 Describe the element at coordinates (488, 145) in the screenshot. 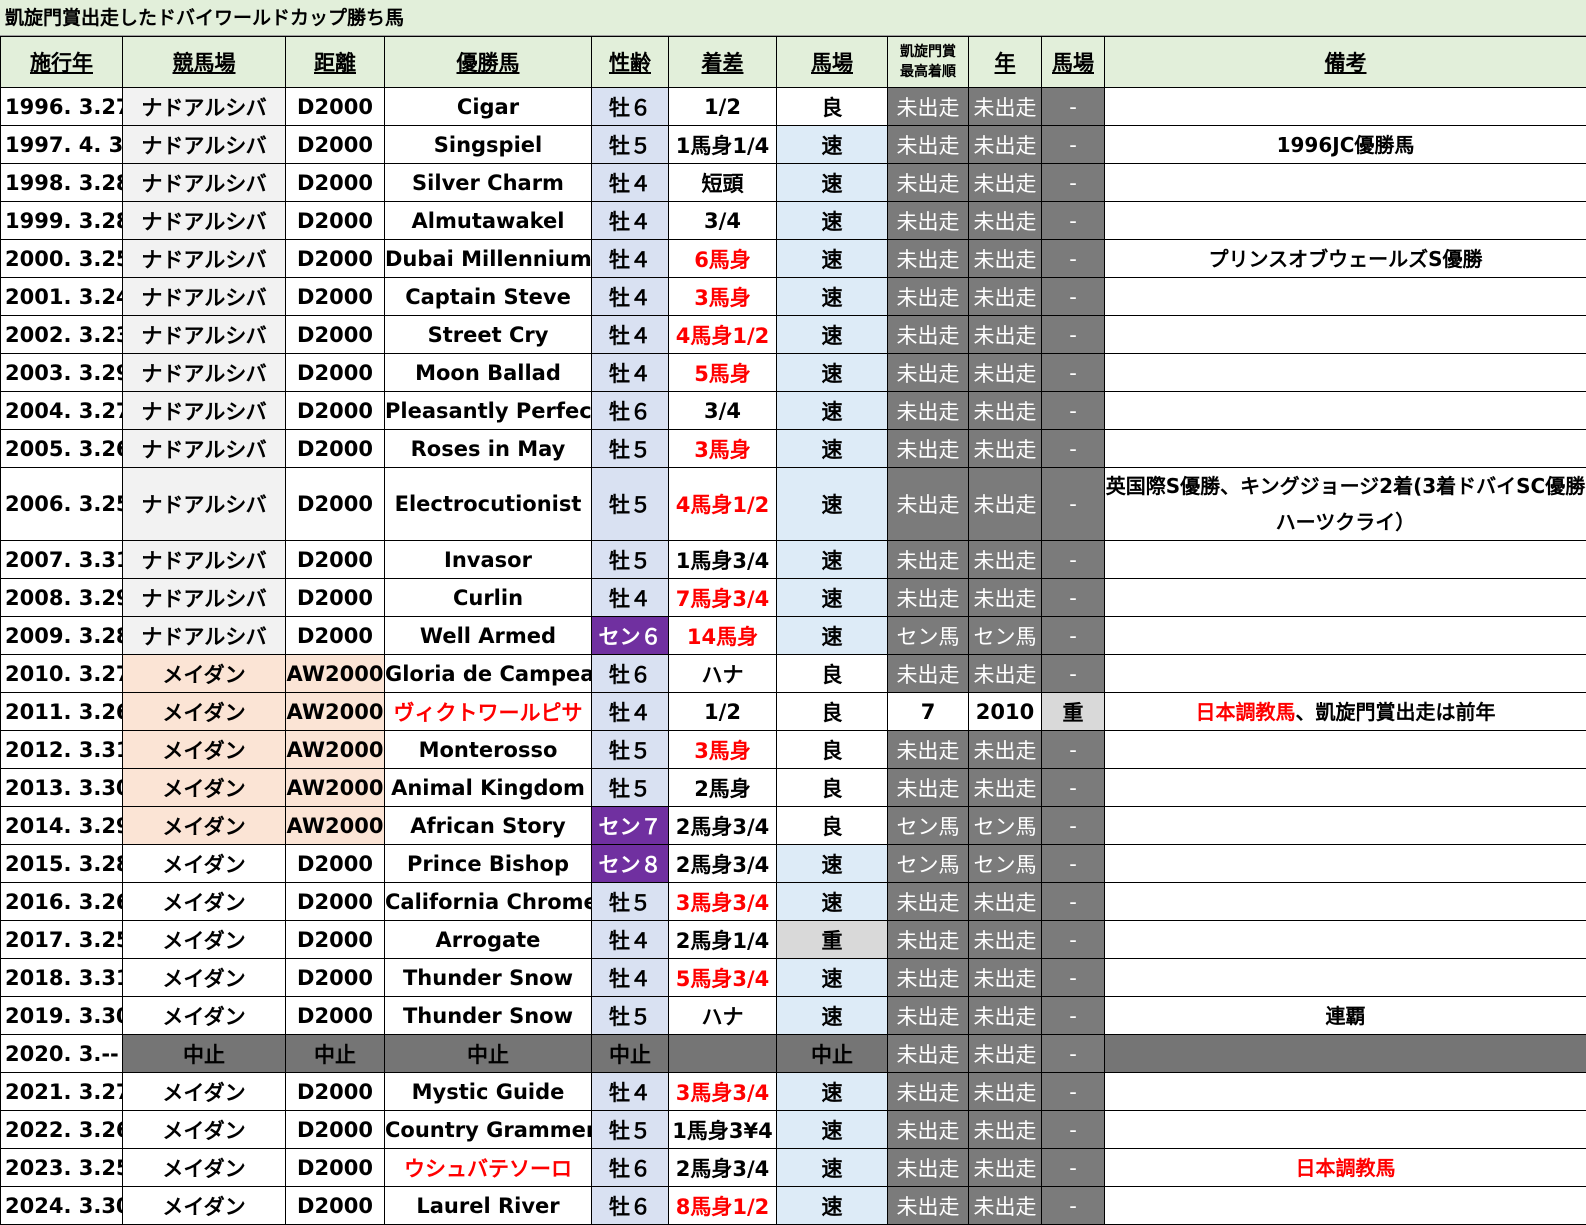

I see `cell-winner: Singspiel` at that location.